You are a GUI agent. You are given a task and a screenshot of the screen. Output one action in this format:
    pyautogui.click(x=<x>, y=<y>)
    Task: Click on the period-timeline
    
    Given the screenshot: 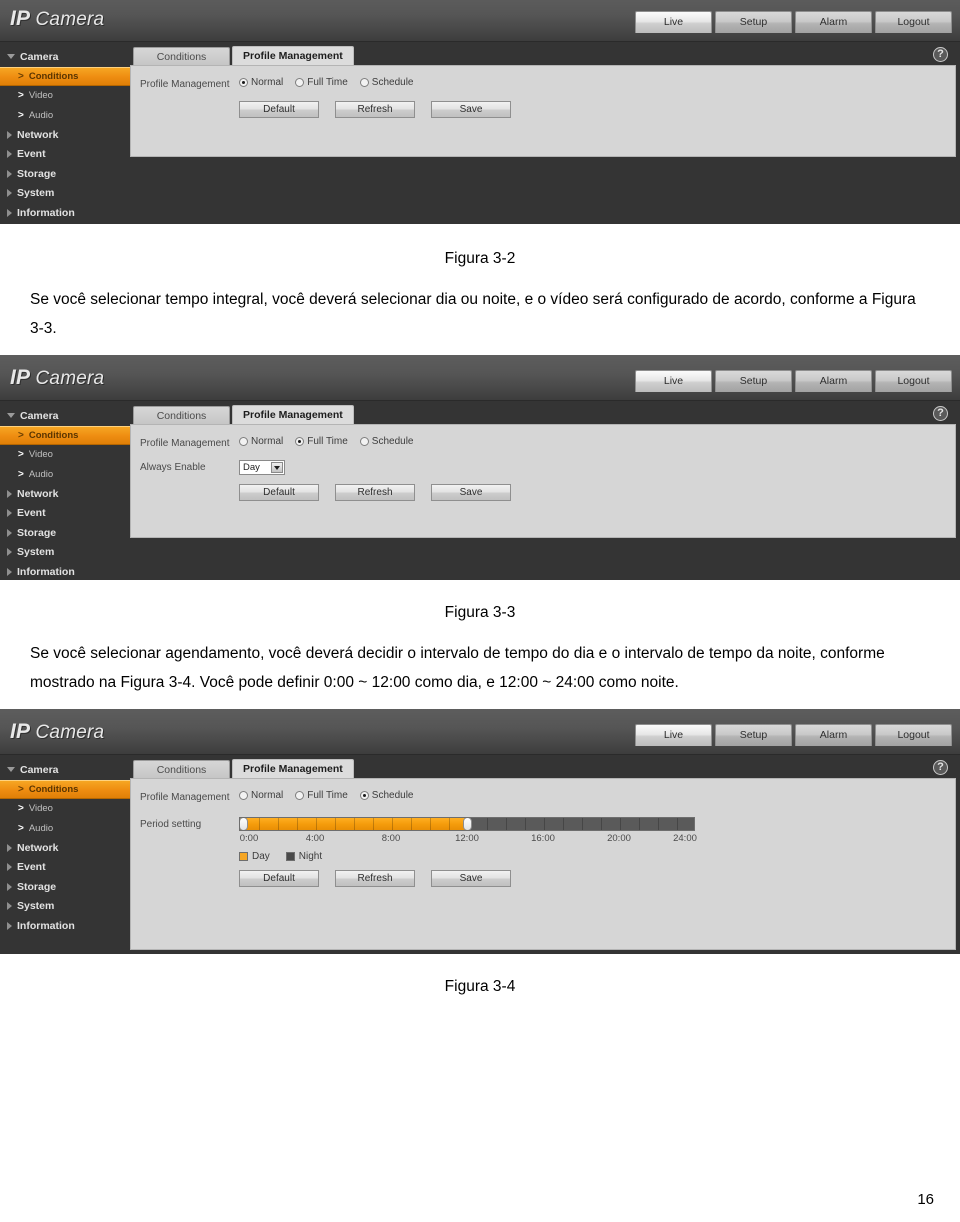 What is the action you would take?
    pyautogui.click(x=467, y=824)
    